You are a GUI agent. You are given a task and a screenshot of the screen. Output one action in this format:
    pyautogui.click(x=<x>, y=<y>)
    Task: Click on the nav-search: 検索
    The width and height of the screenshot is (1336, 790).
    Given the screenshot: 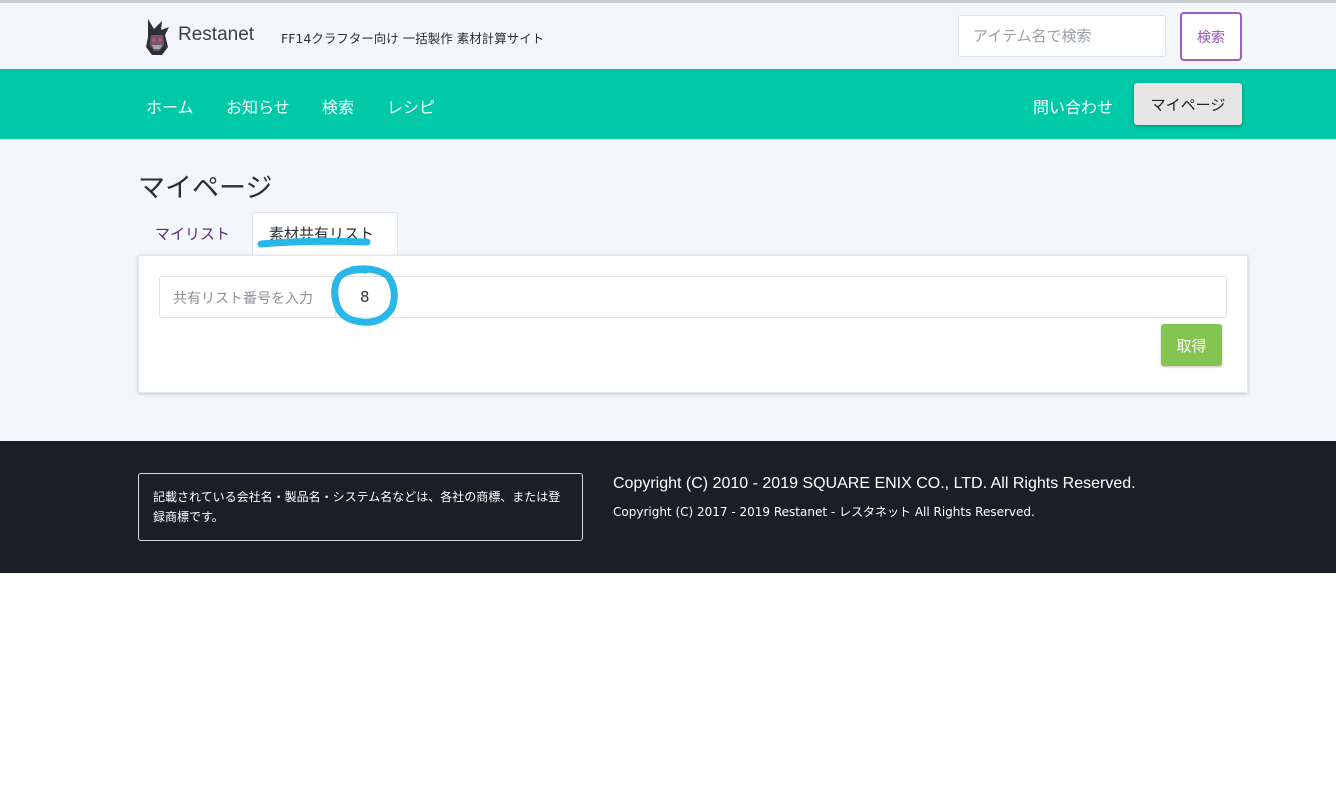 What is the action you would take?
    pyautogui.click(x=338, y=106)
    